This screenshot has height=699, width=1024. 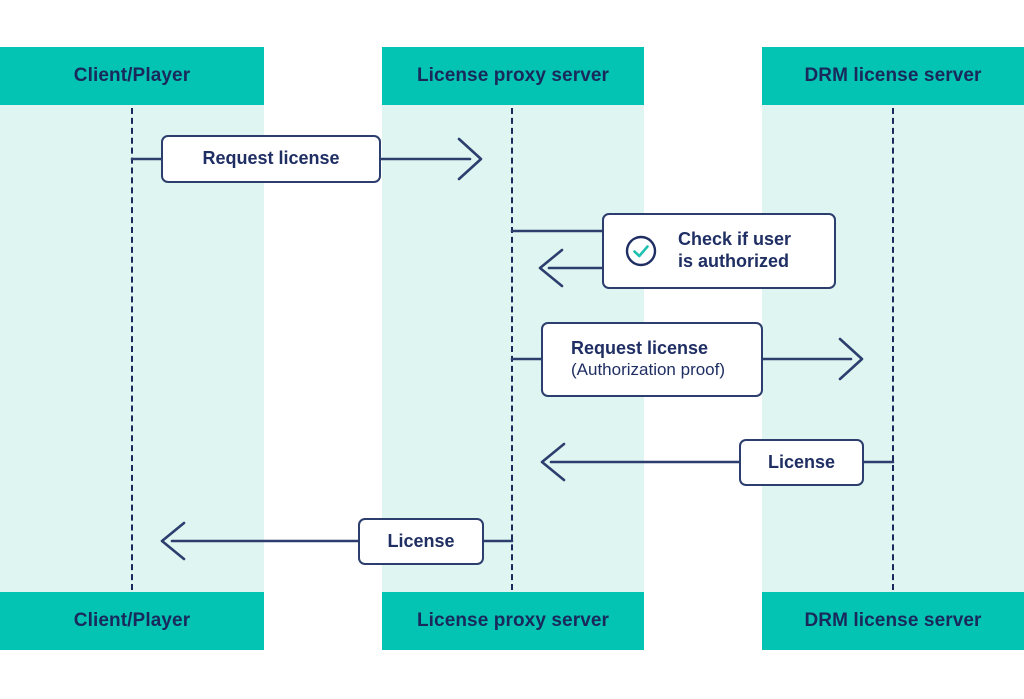 I want to click on message-title-line2: is authorized, so click(x=734, y=261).